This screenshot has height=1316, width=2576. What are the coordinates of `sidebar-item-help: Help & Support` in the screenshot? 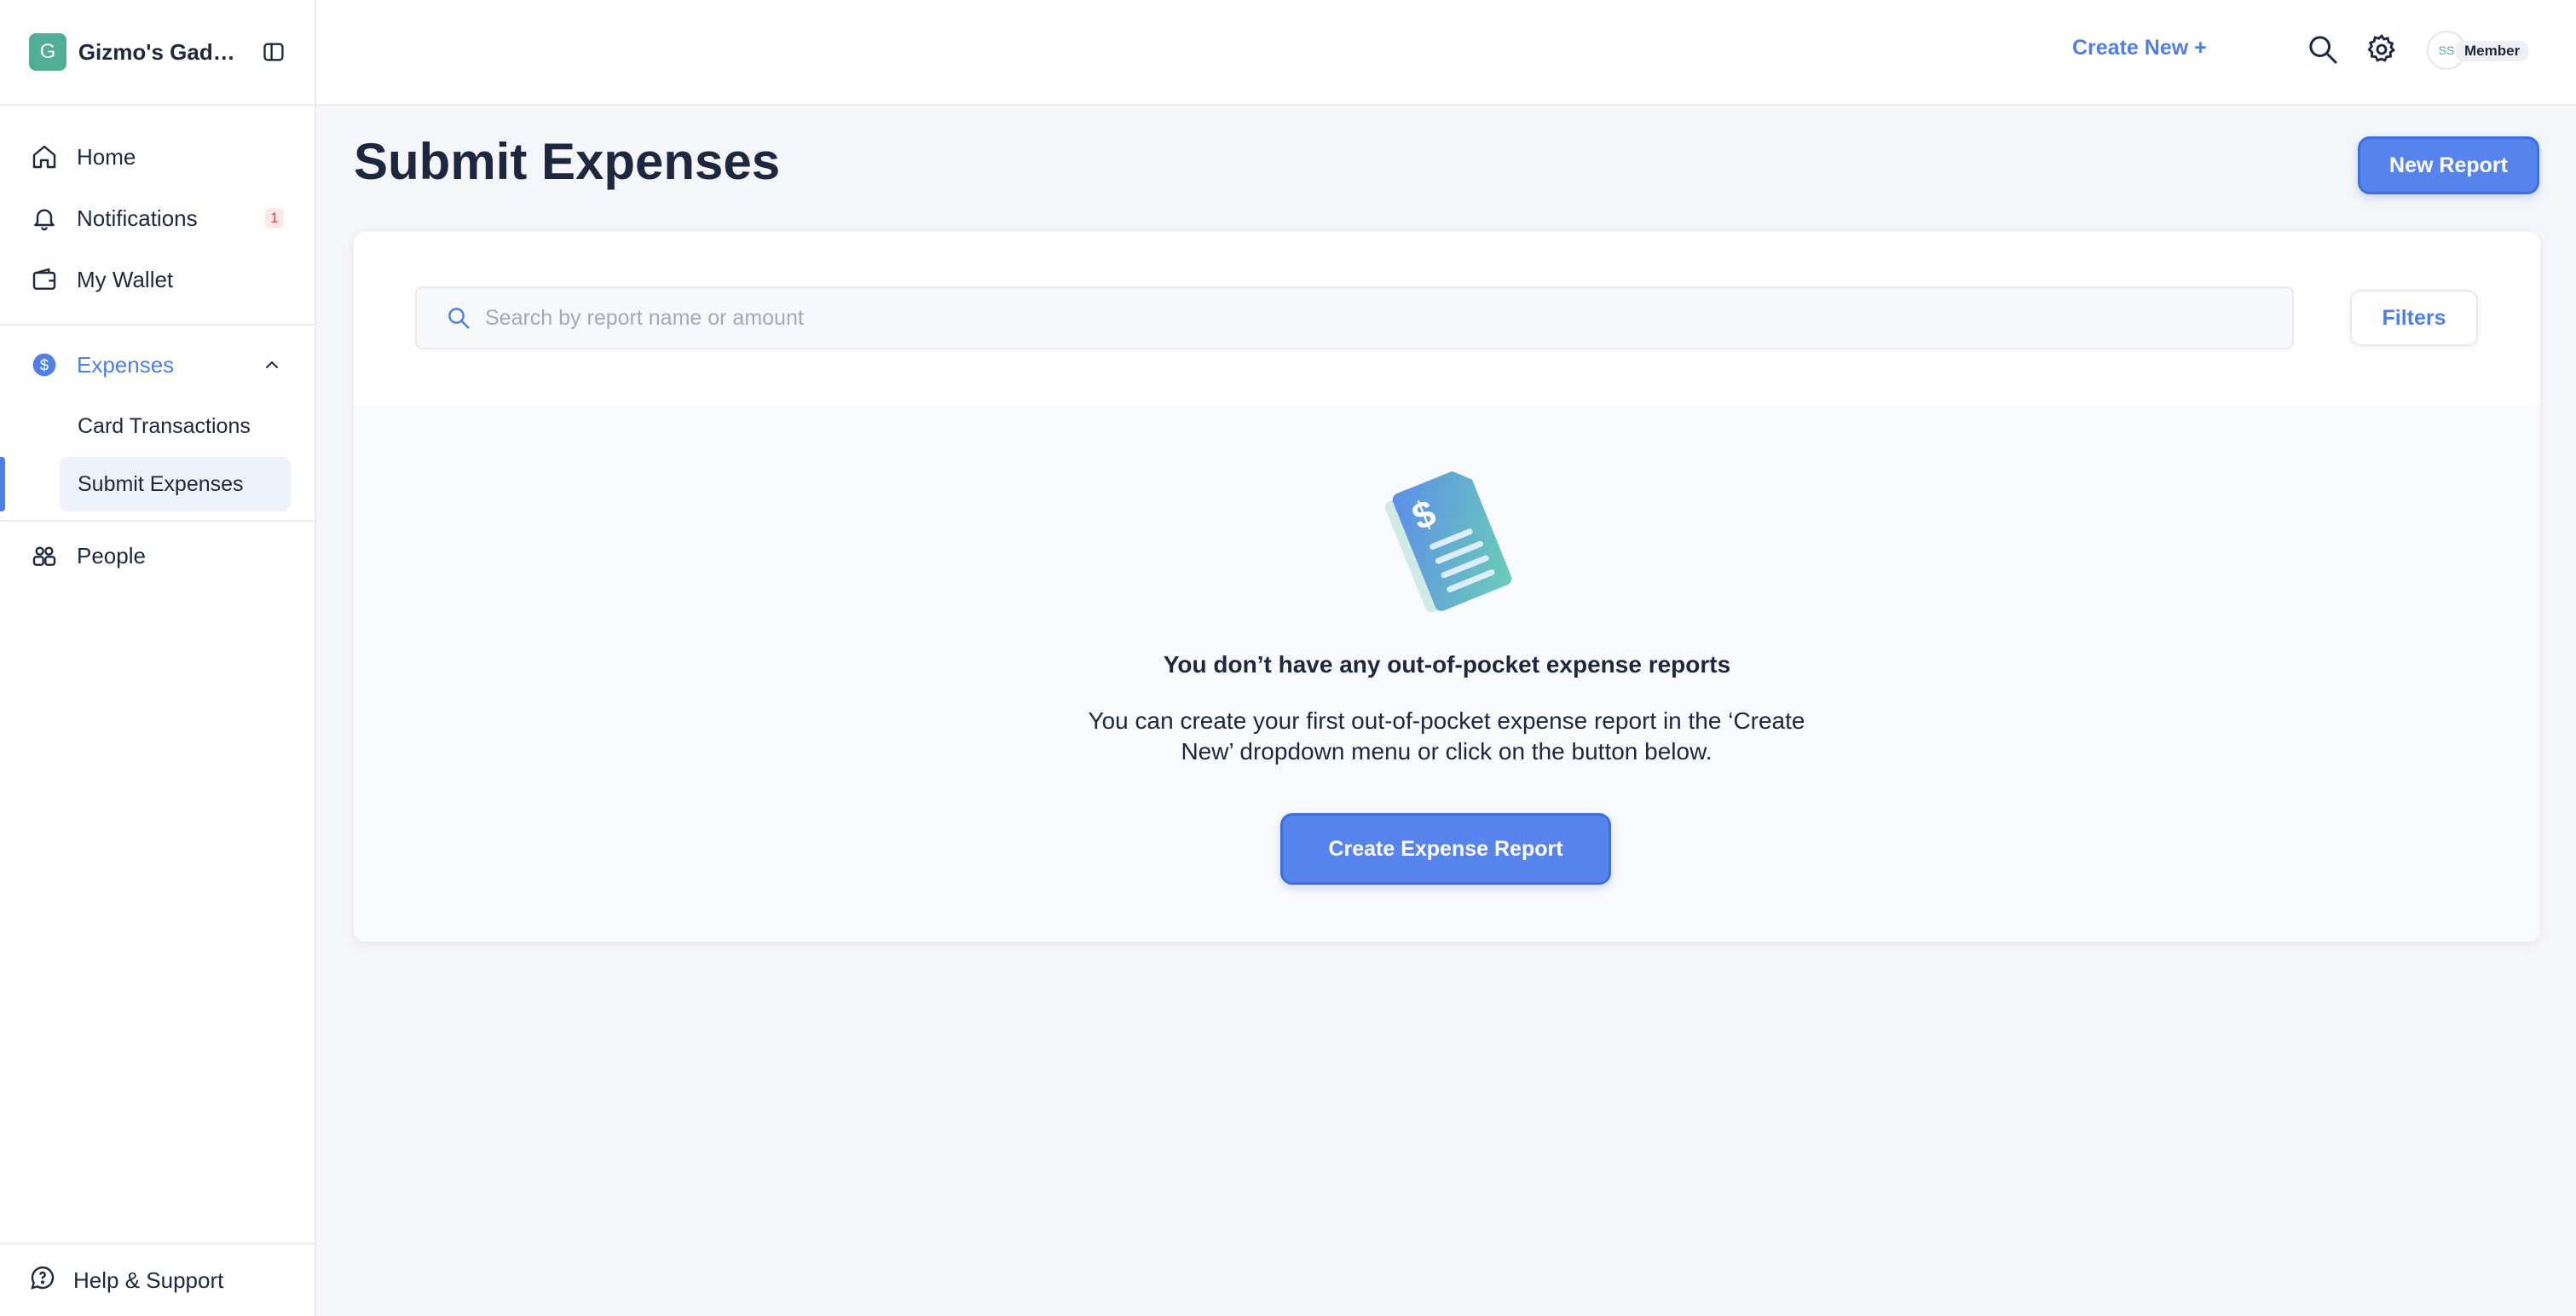 It's located at (157, 1279).